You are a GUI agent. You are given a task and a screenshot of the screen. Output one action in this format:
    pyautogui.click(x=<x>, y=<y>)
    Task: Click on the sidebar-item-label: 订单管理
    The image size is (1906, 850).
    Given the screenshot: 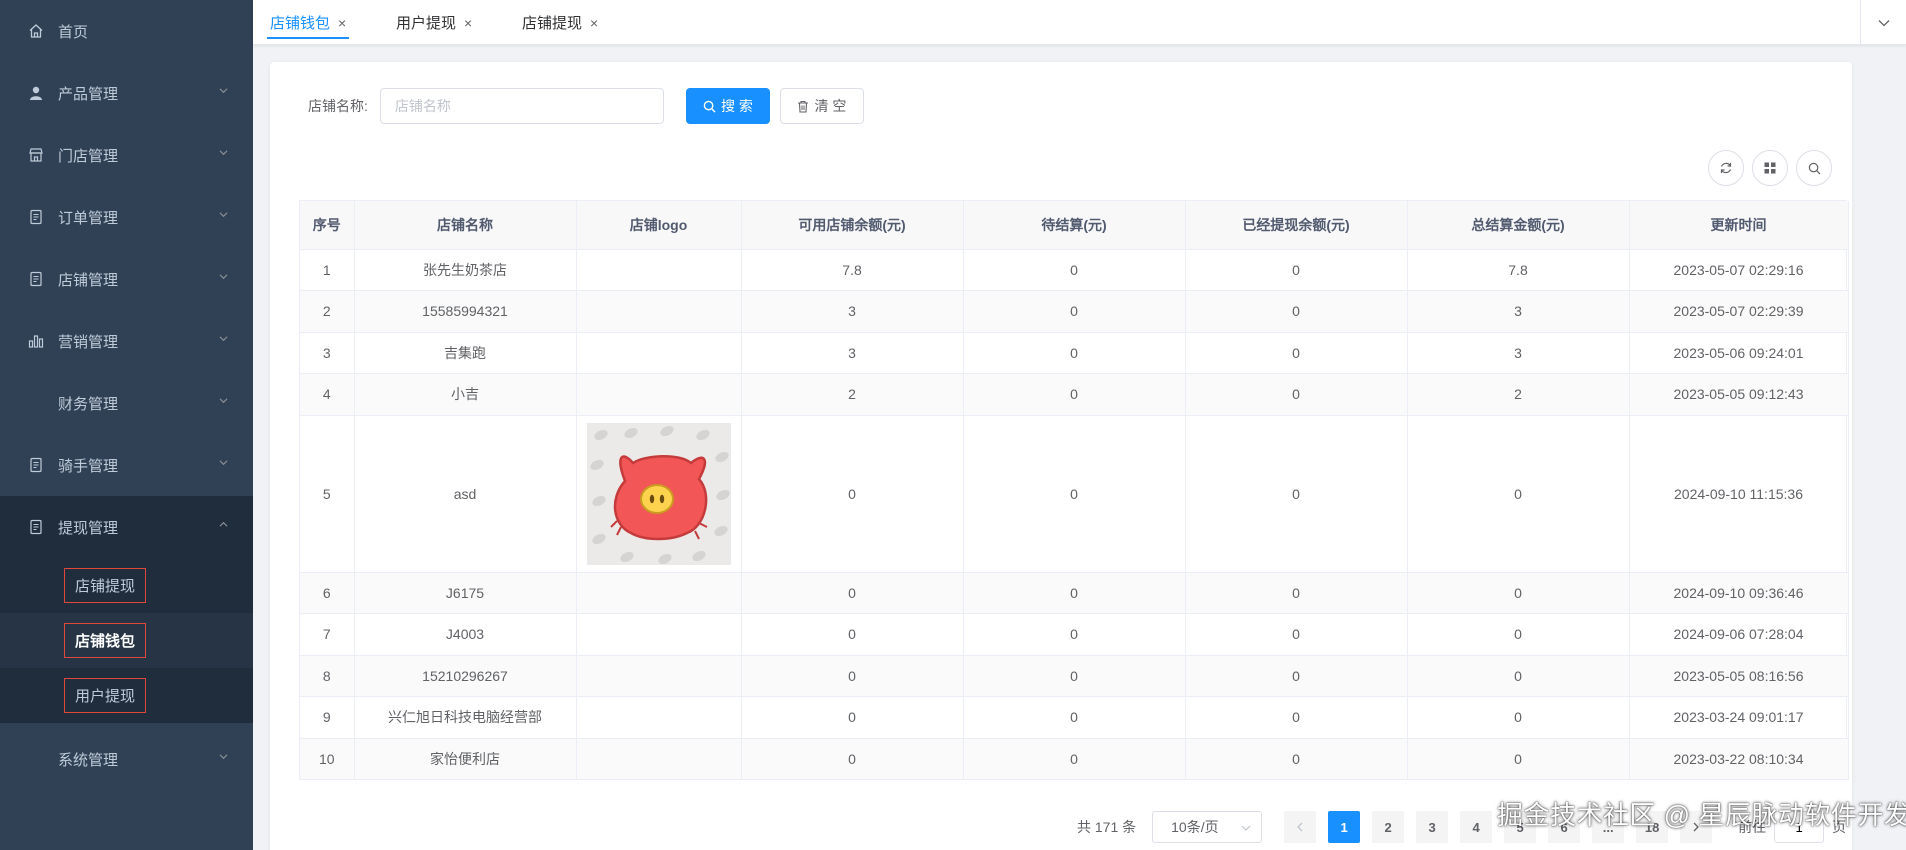 What is the action you would take?
    pyautogui.click(x=88, y=218)
    